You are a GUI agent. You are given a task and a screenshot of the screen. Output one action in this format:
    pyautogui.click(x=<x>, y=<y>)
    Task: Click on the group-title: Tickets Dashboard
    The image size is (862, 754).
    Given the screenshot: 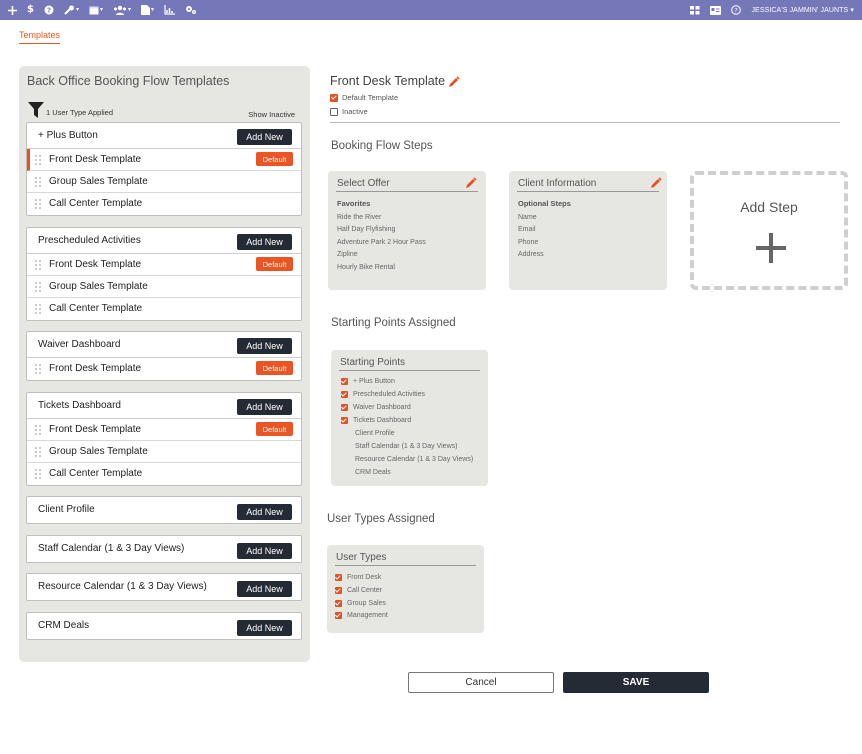 What is the action you would take?
    pyautogui.click(x=79, y=405)
    